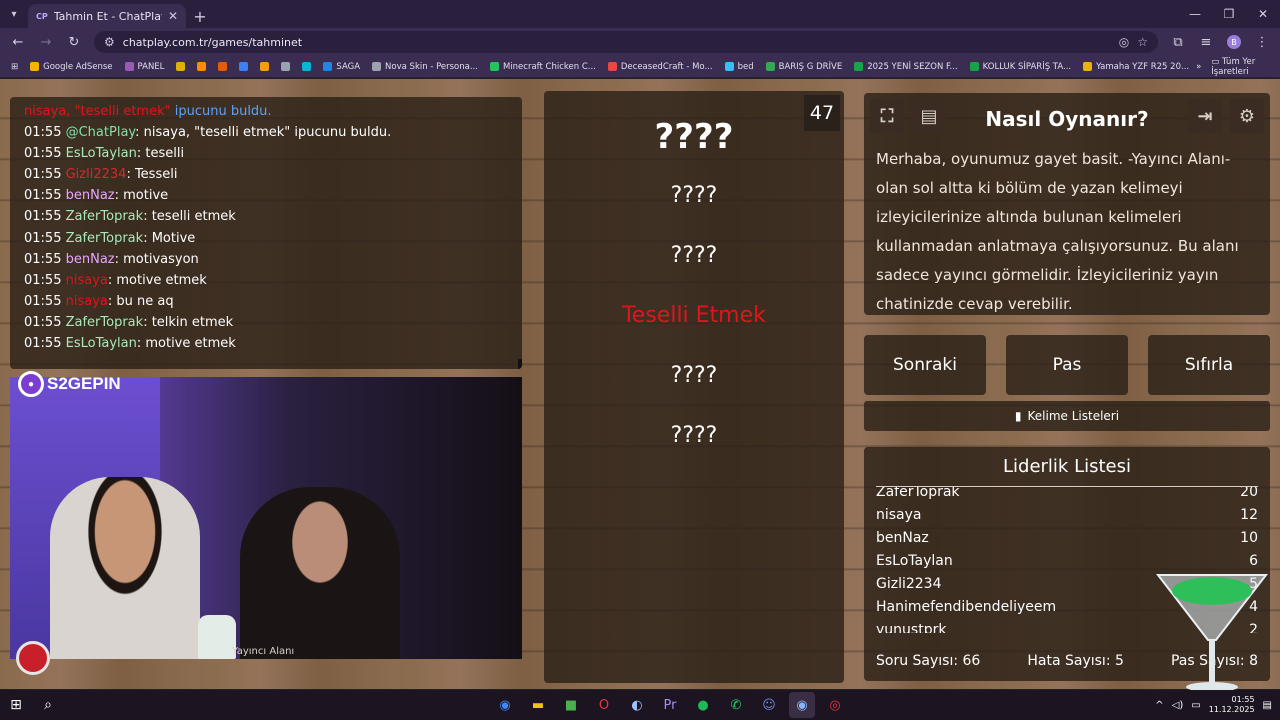 Image resolution: width=1280 pixels, height=720 pixels. I want to click on leaderboard-name: nisaya, so click(899, 515).